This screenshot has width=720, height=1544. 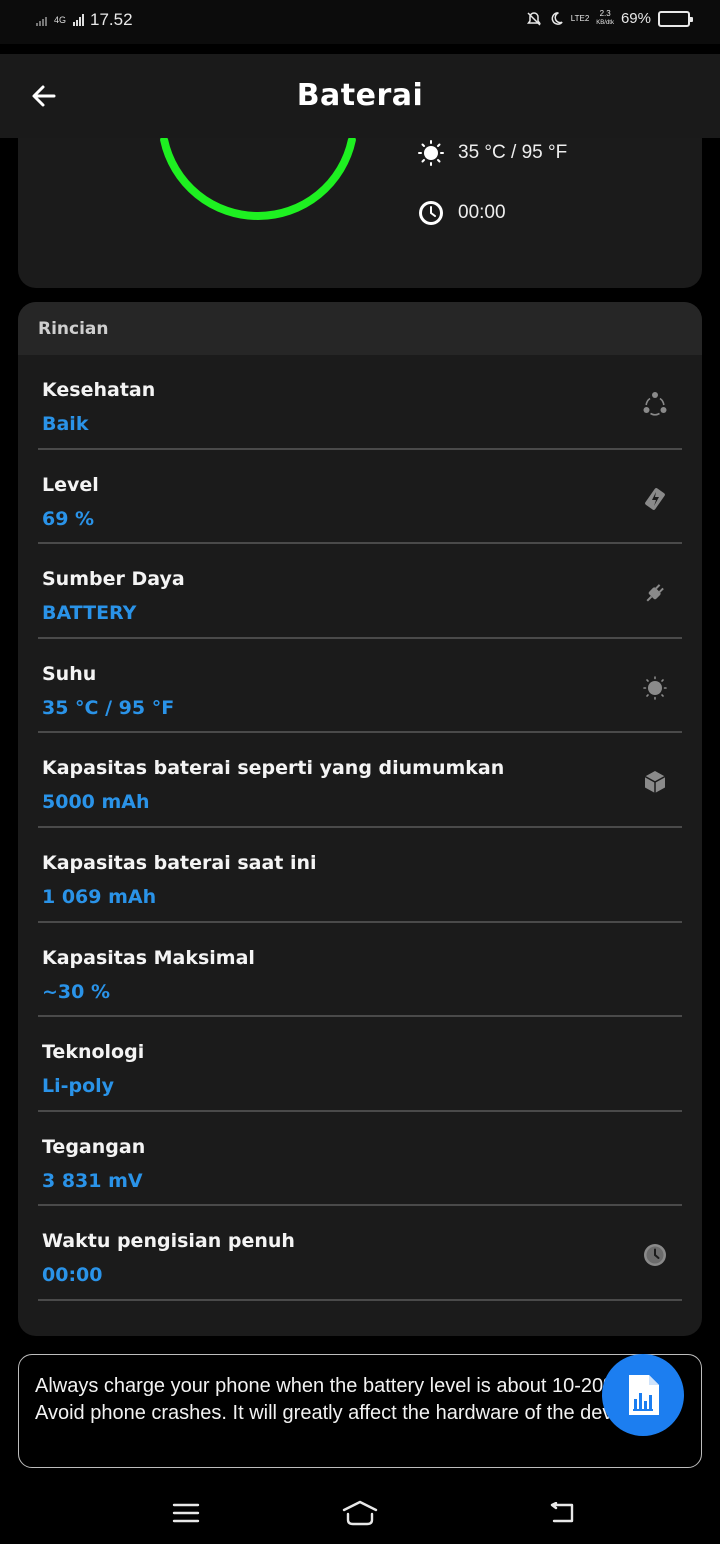 I want to click on detail-label: Level, so click(x=70, y=484).